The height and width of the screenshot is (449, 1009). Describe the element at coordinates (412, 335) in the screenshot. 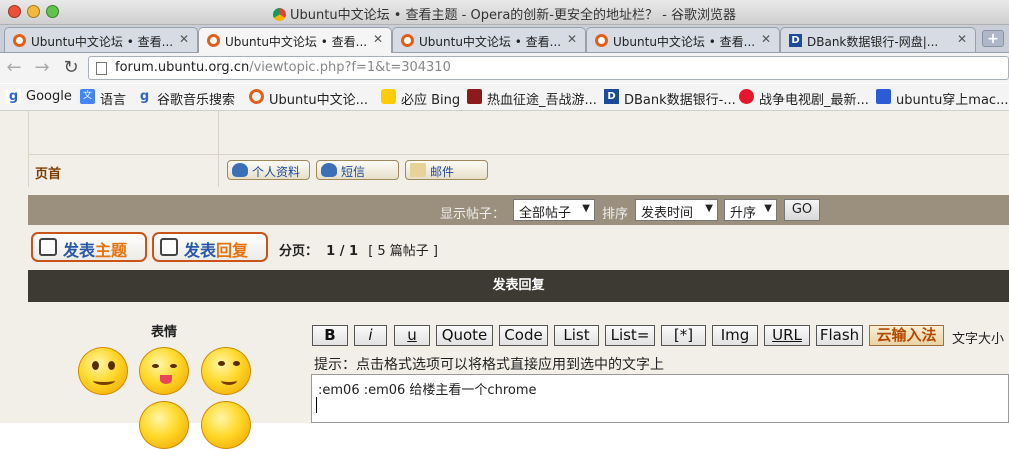

I see `underline-button: u` at that location.